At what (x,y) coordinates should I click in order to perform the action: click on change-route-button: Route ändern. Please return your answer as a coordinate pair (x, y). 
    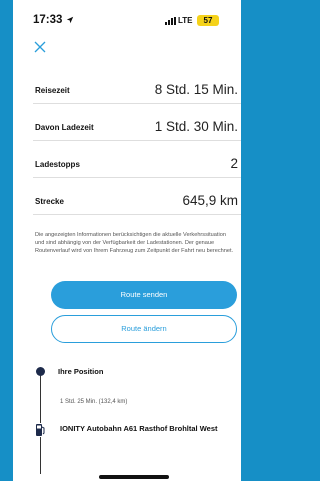
    Looking at the image, I should click on (144, 329).